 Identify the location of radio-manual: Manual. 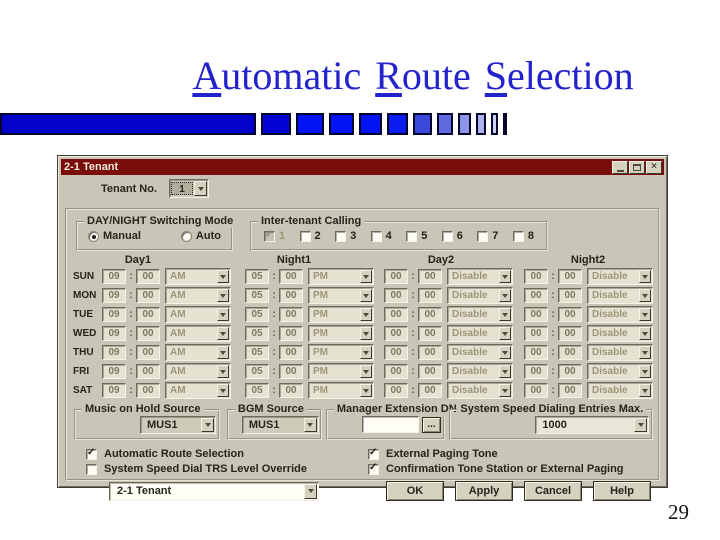
(114, 236).